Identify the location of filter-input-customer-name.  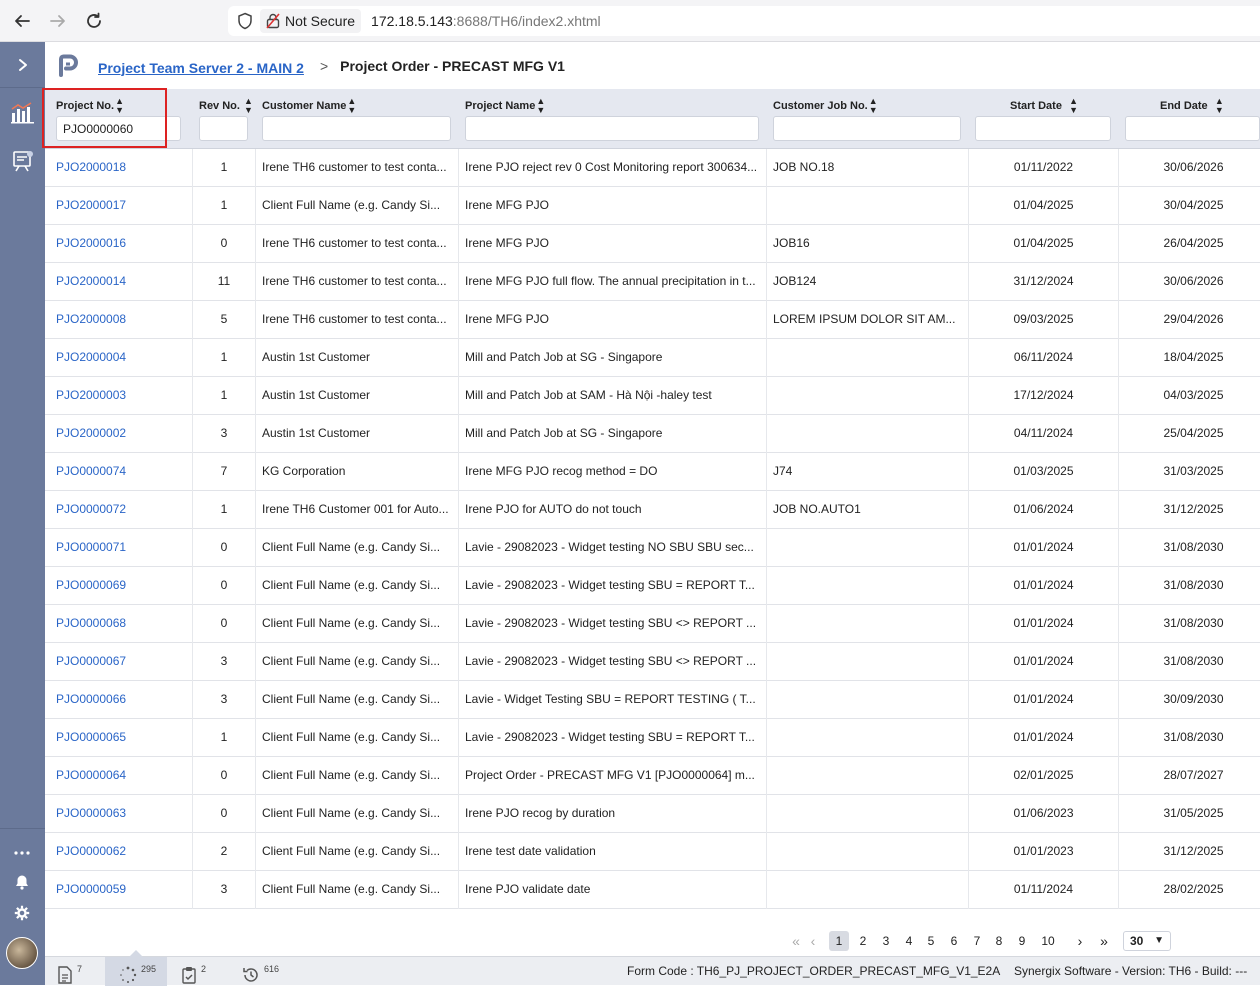
(356, 128).